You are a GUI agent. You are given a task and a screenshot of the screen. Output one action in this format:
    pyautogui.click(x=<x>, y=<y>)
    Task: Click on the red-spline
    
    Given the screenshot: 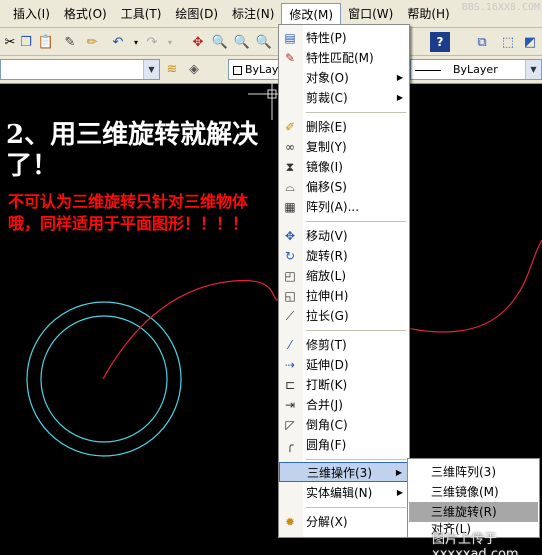 What is the action you would take?
    pyautogui.click(x=190, y=329)
    